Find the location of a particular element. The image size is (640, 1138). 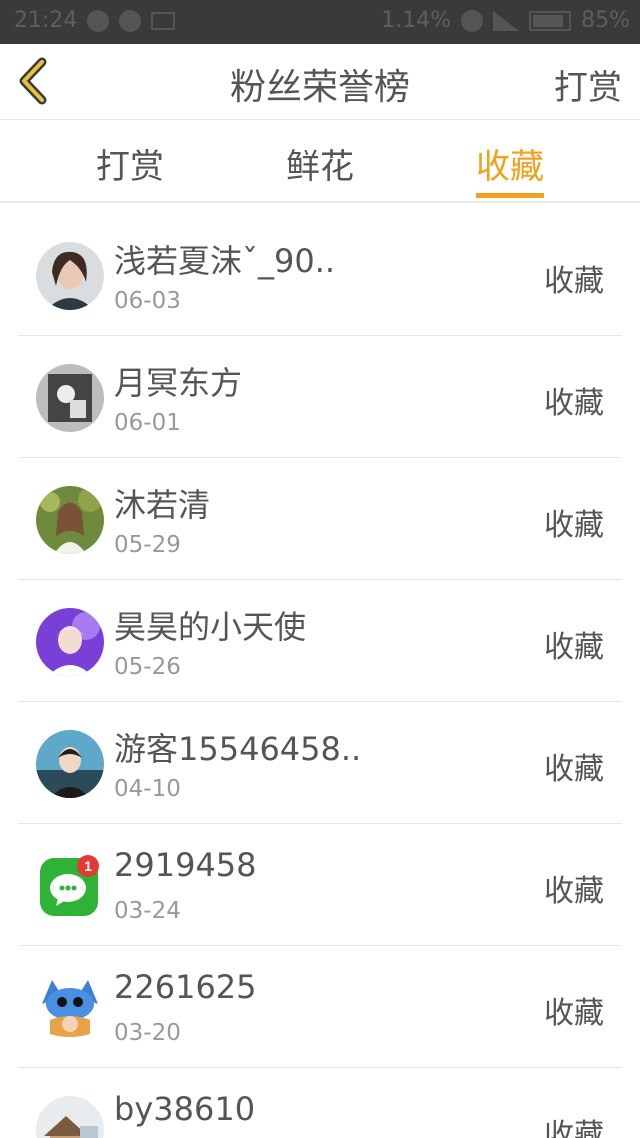

date: 06-01 is located at coordinates (147, 423).